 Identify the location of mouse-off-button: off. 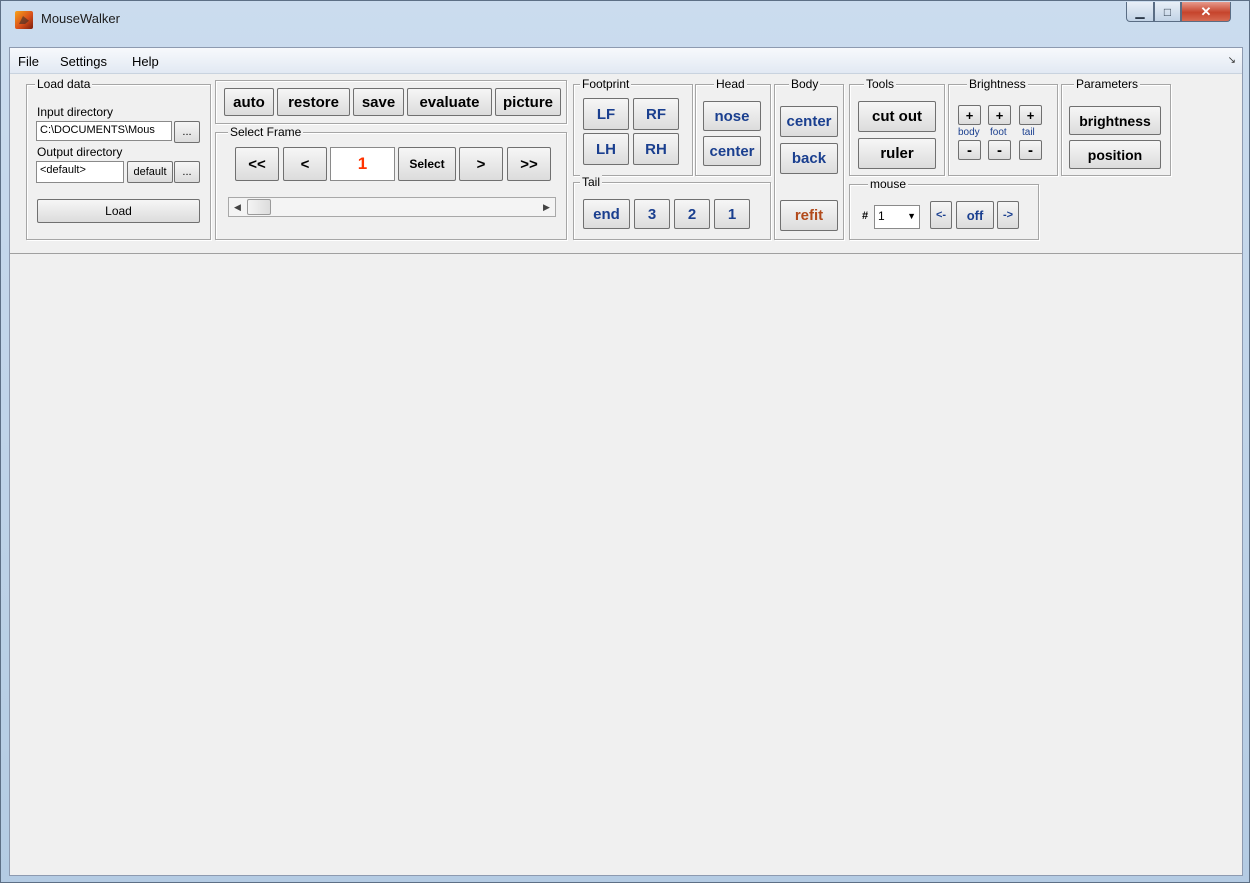
(975, 215).